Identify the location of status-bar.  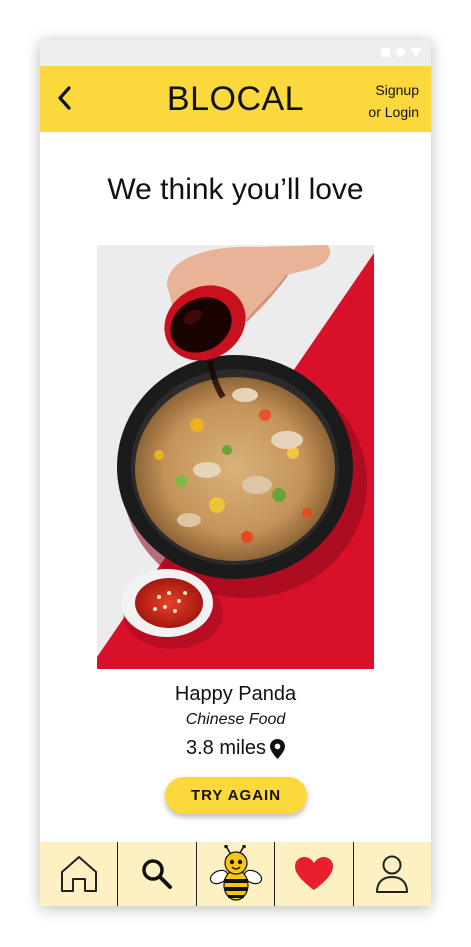
(235, 53).